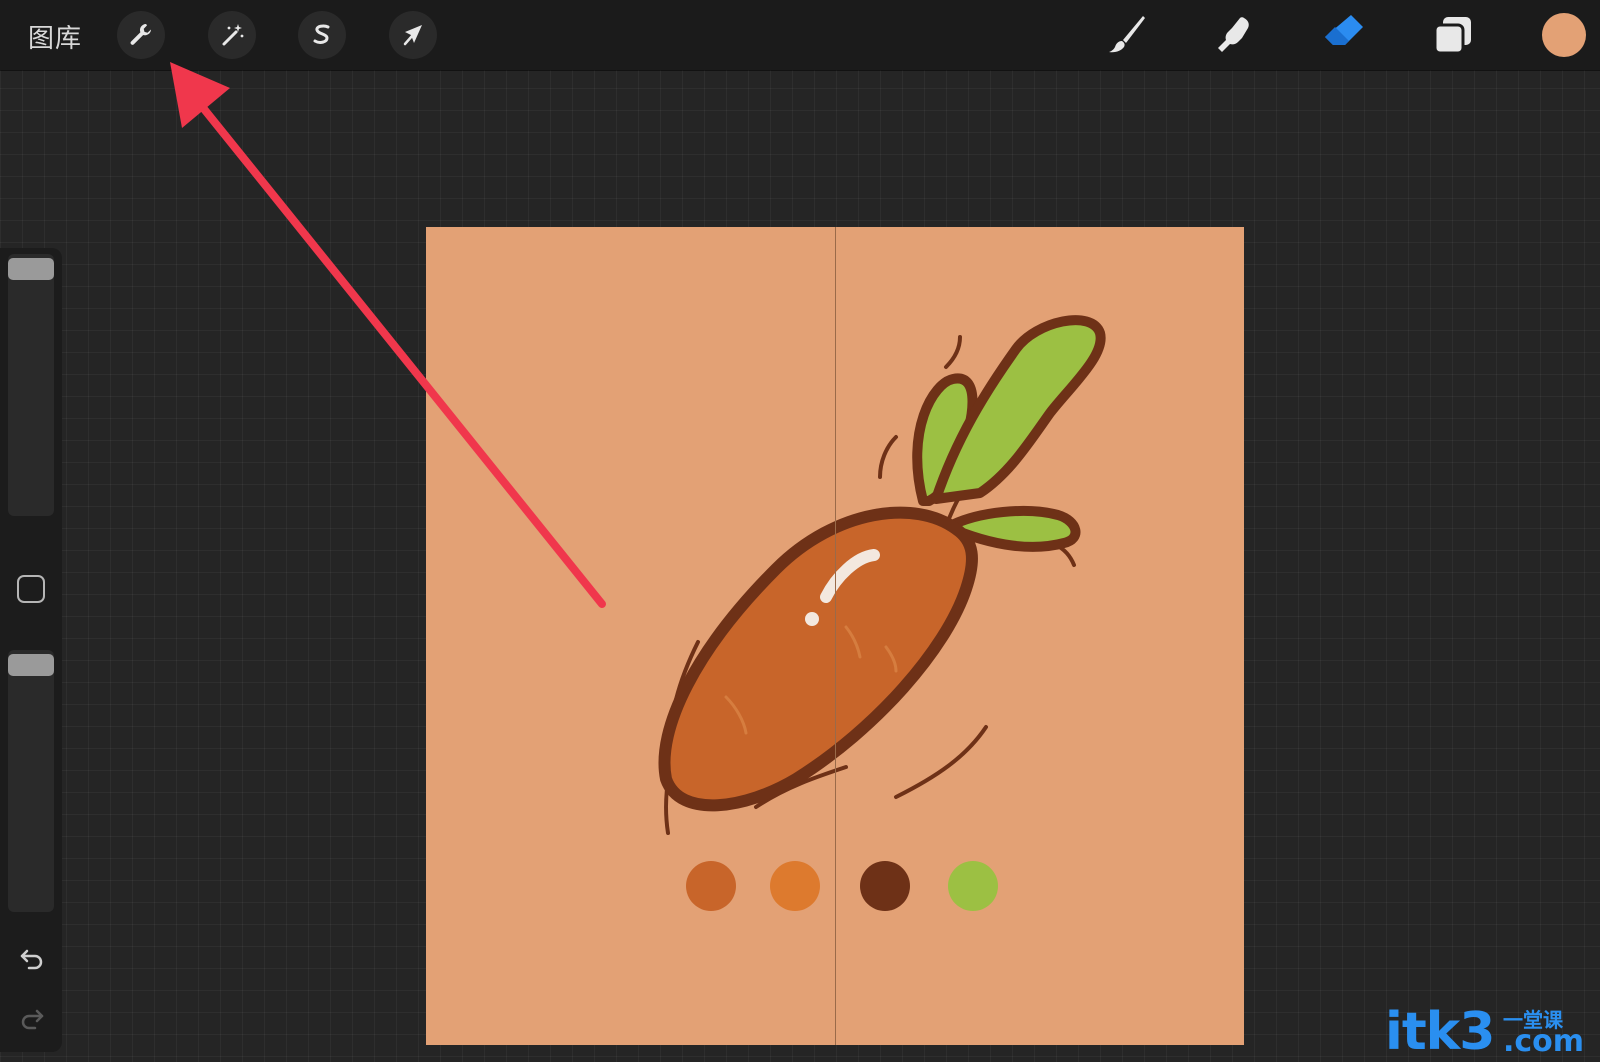 The image size is (1600, 1062). I want to click on watermark: itk3 一堂课 .com, so click(1484, 1032).